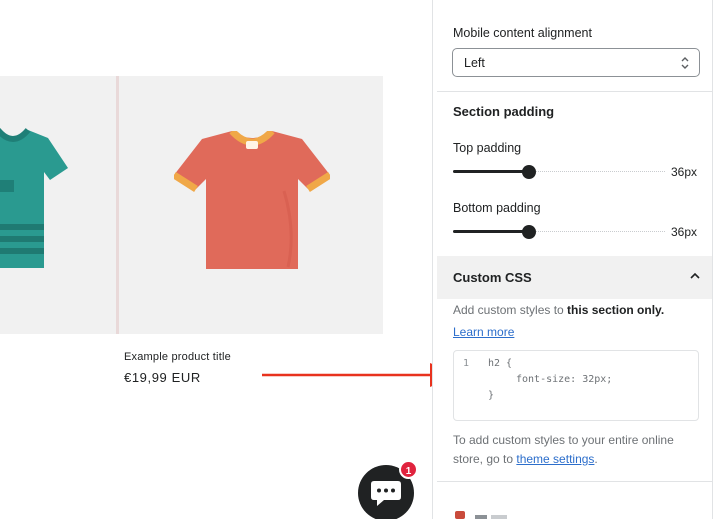  I want to click on chat-notification-badge: 1, so click(408, 469).